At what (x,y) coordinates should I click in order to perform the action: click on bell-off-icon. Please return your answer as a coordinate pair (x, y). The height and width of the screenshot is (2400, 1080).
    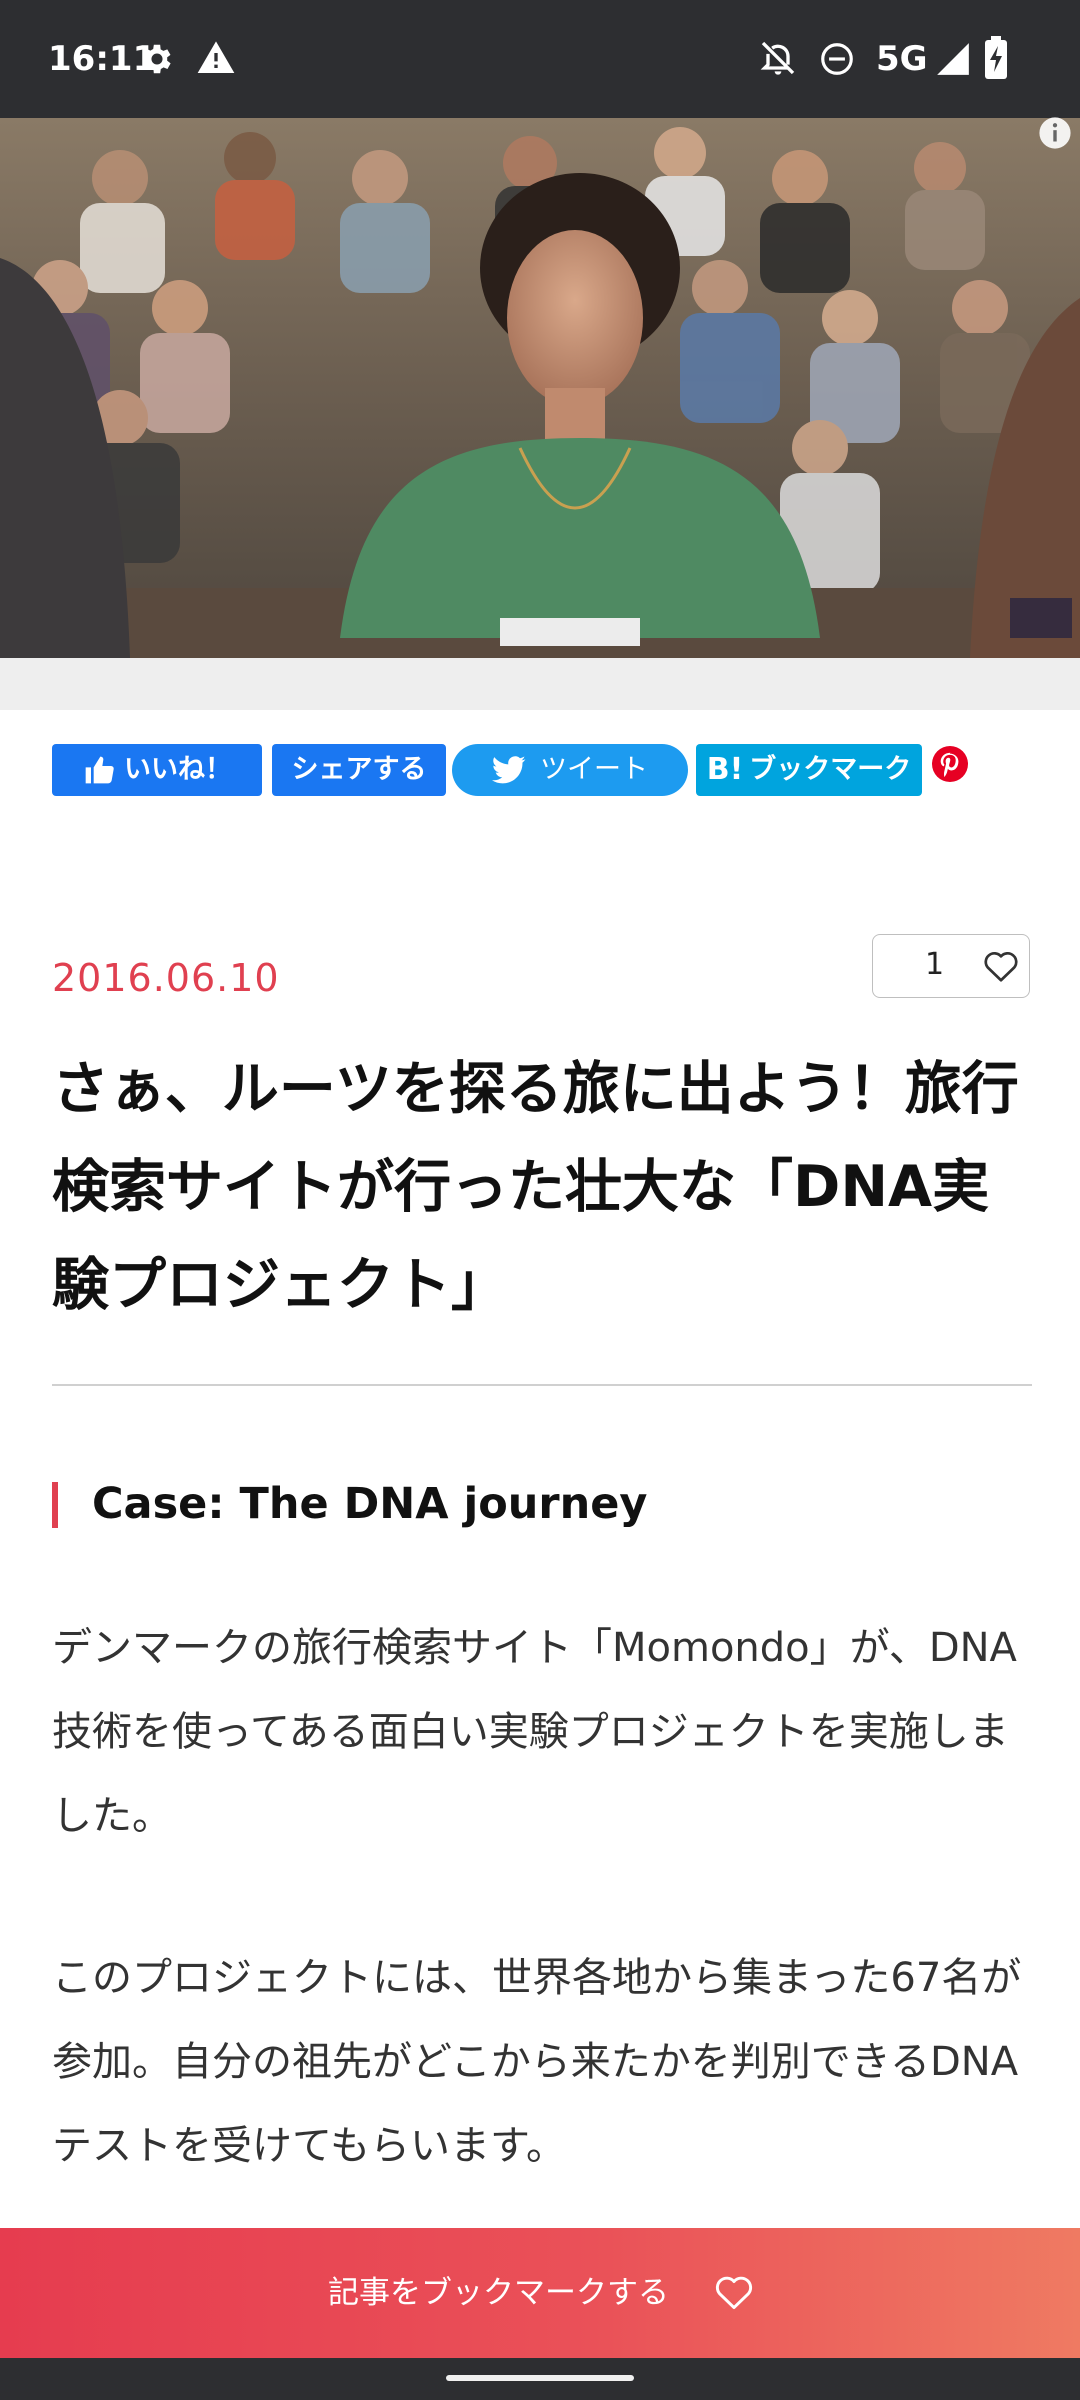
    Looking at the image, I should click on (777, 58).